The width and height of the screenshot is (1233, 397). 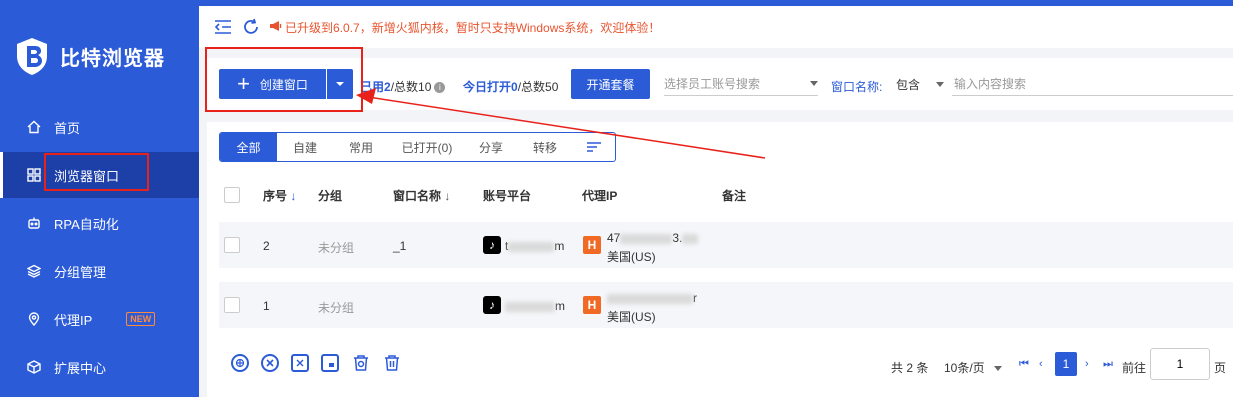 What do you see at coordinates (67, 128) in the screenshot?
I see `sidebar-item-label: 首页` at bounding box center [67, 128].